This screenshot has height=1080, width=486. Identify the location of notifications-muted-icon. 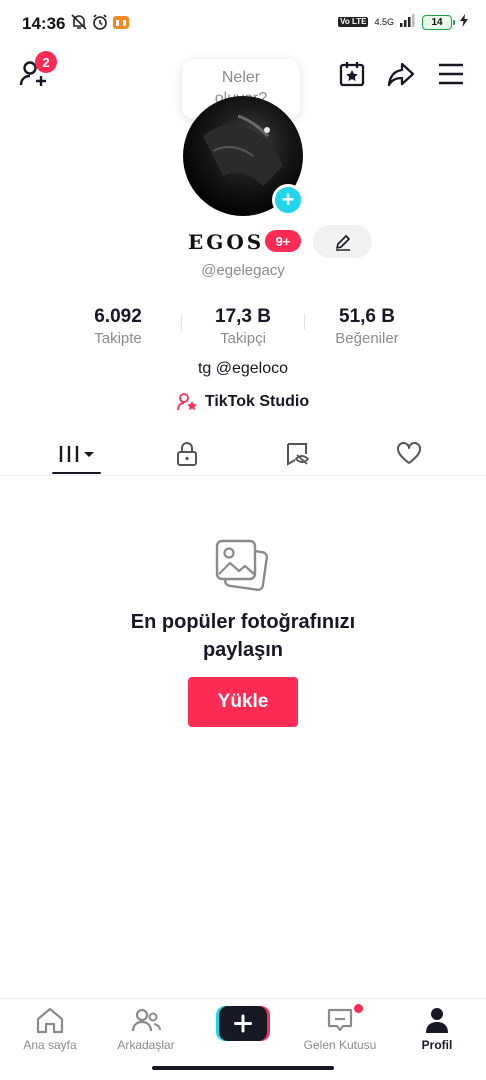
(79, 24).